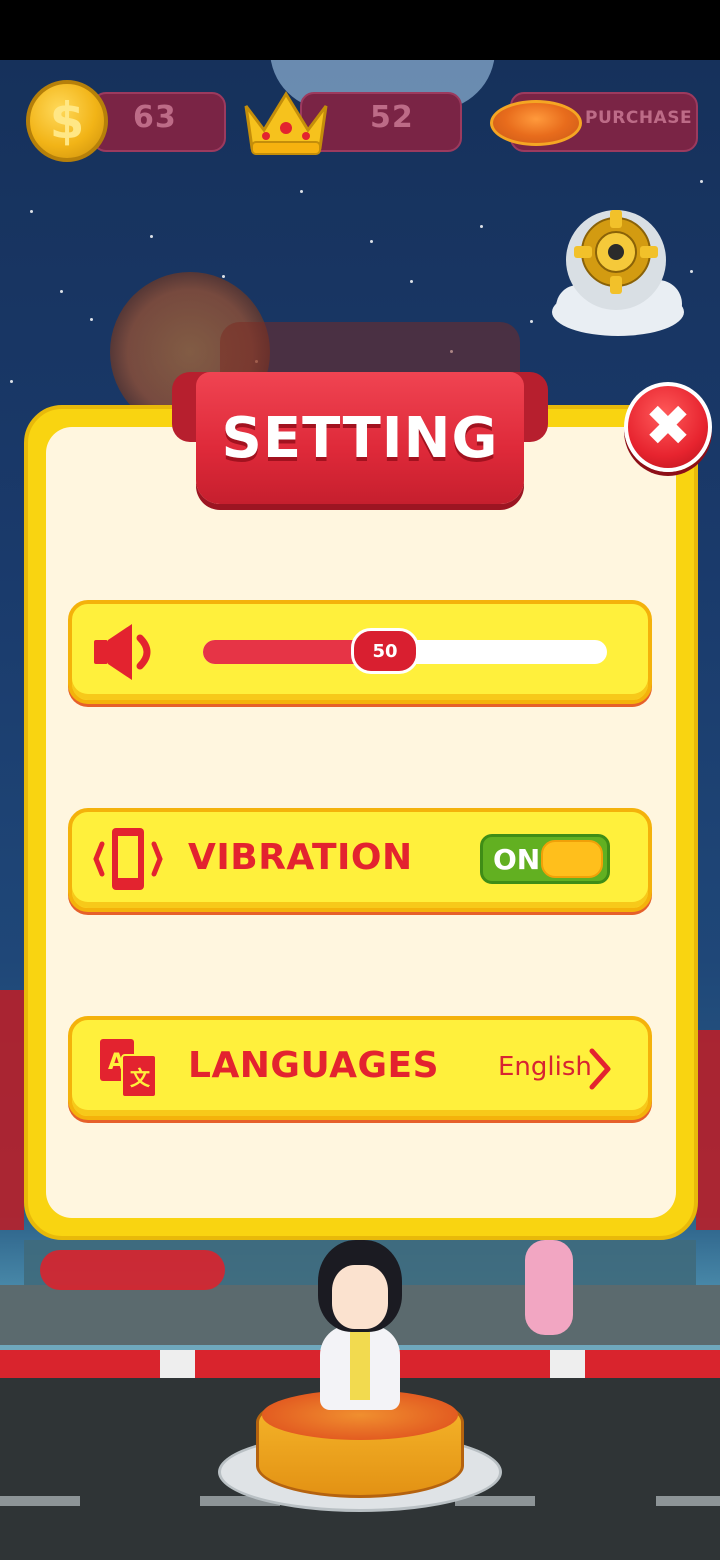 This screenshot has height=1560, width=720. What do you see at coordinates (314, 1065) in the screenshot?
I see `languages-label: LANGUAGES` at bounding box center [314, 1065].